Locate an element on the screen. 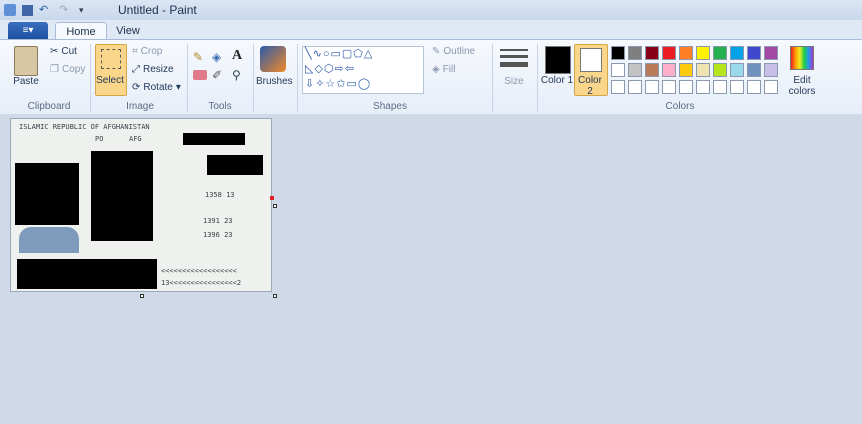  customize-qa-icon: ▾ is located at coordinates (86, 10).